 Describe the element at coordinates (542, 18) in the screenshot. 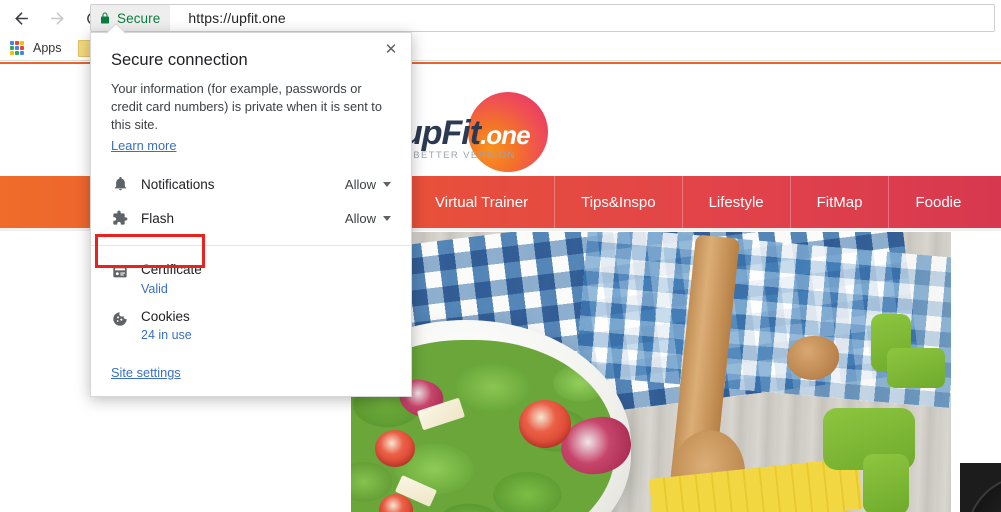

I see `address-bar: Secure https://upfit.one` at that location.